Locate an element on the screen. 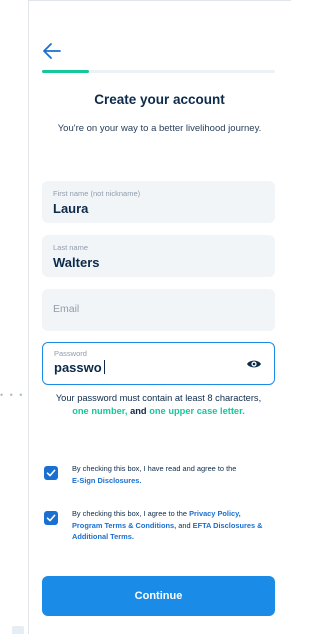 This screenshot has width=320, height=634. email-placeholder: Email is located at coordinates (66, 309).